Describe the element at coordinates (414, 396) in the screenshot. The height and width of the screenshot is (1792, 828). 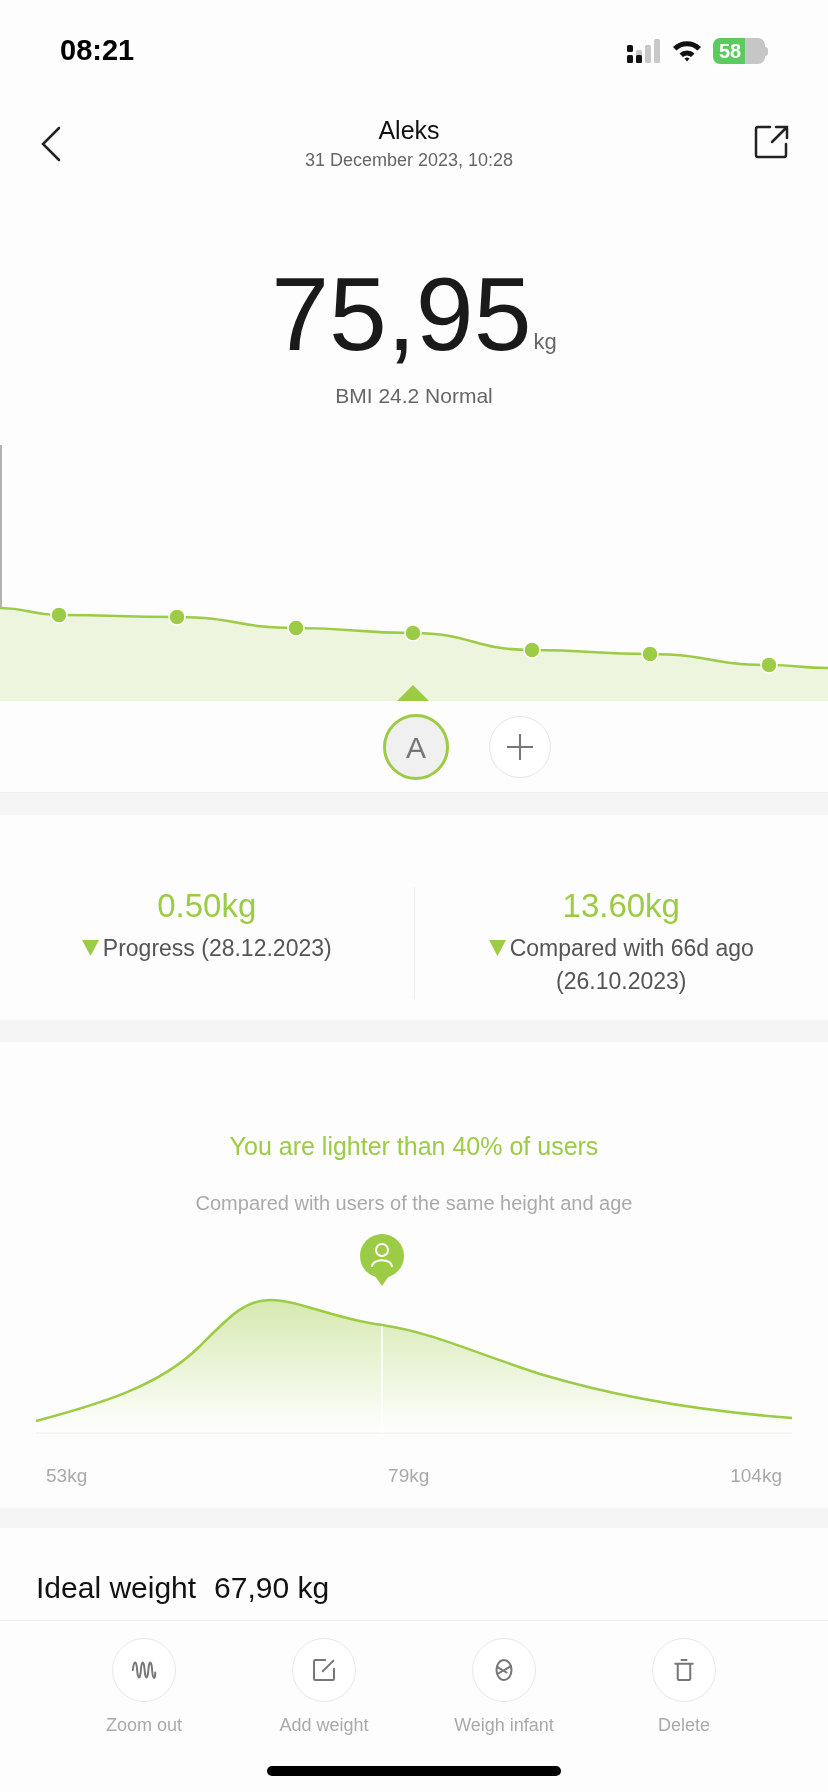
I see `bmi-text: BMI 24.2 Normal` at that location.